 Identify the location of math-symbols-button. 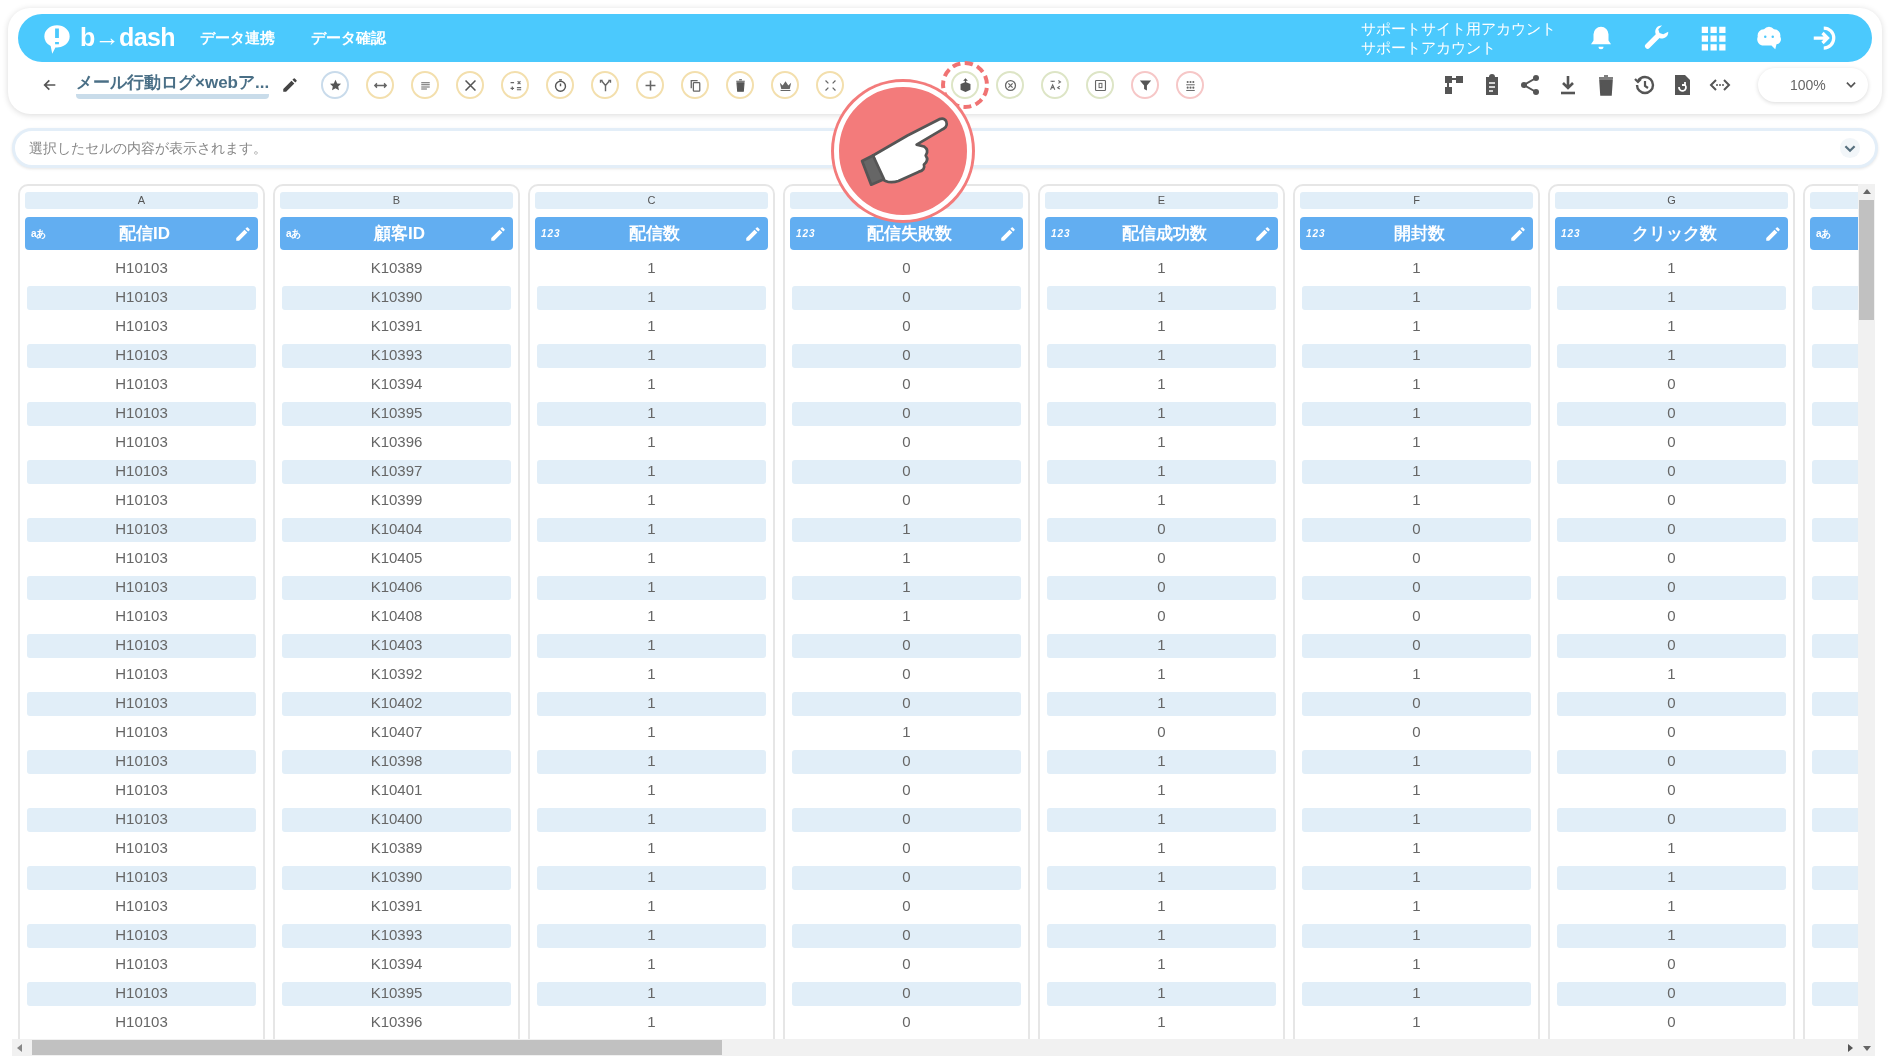
(515, 85).